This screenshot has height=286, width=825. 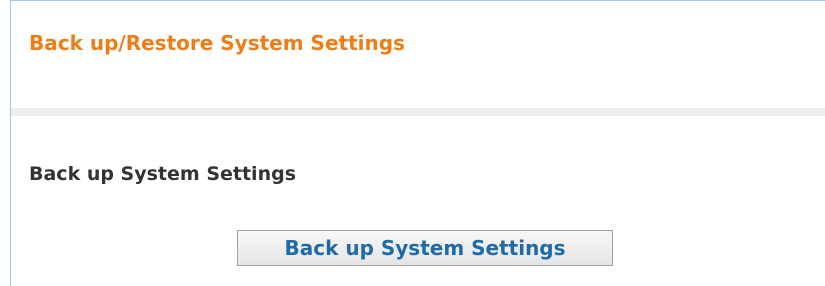 I want to click on backup-system-settings-button: Back up System Settings, so click(x=425, y=248).